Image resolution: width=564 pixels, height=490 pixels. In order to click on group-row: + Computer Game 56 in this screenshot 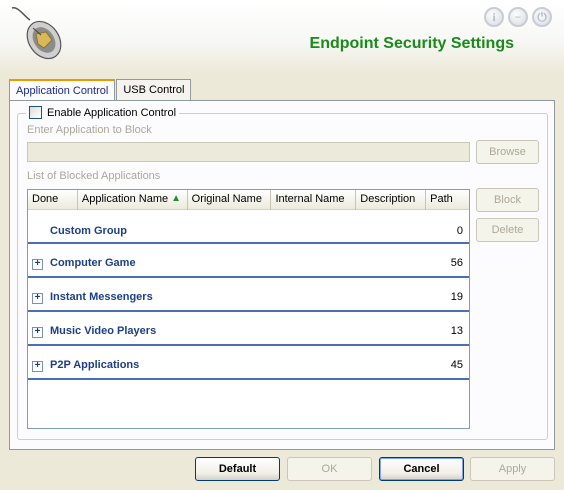, I will do `click(248, 261)`.